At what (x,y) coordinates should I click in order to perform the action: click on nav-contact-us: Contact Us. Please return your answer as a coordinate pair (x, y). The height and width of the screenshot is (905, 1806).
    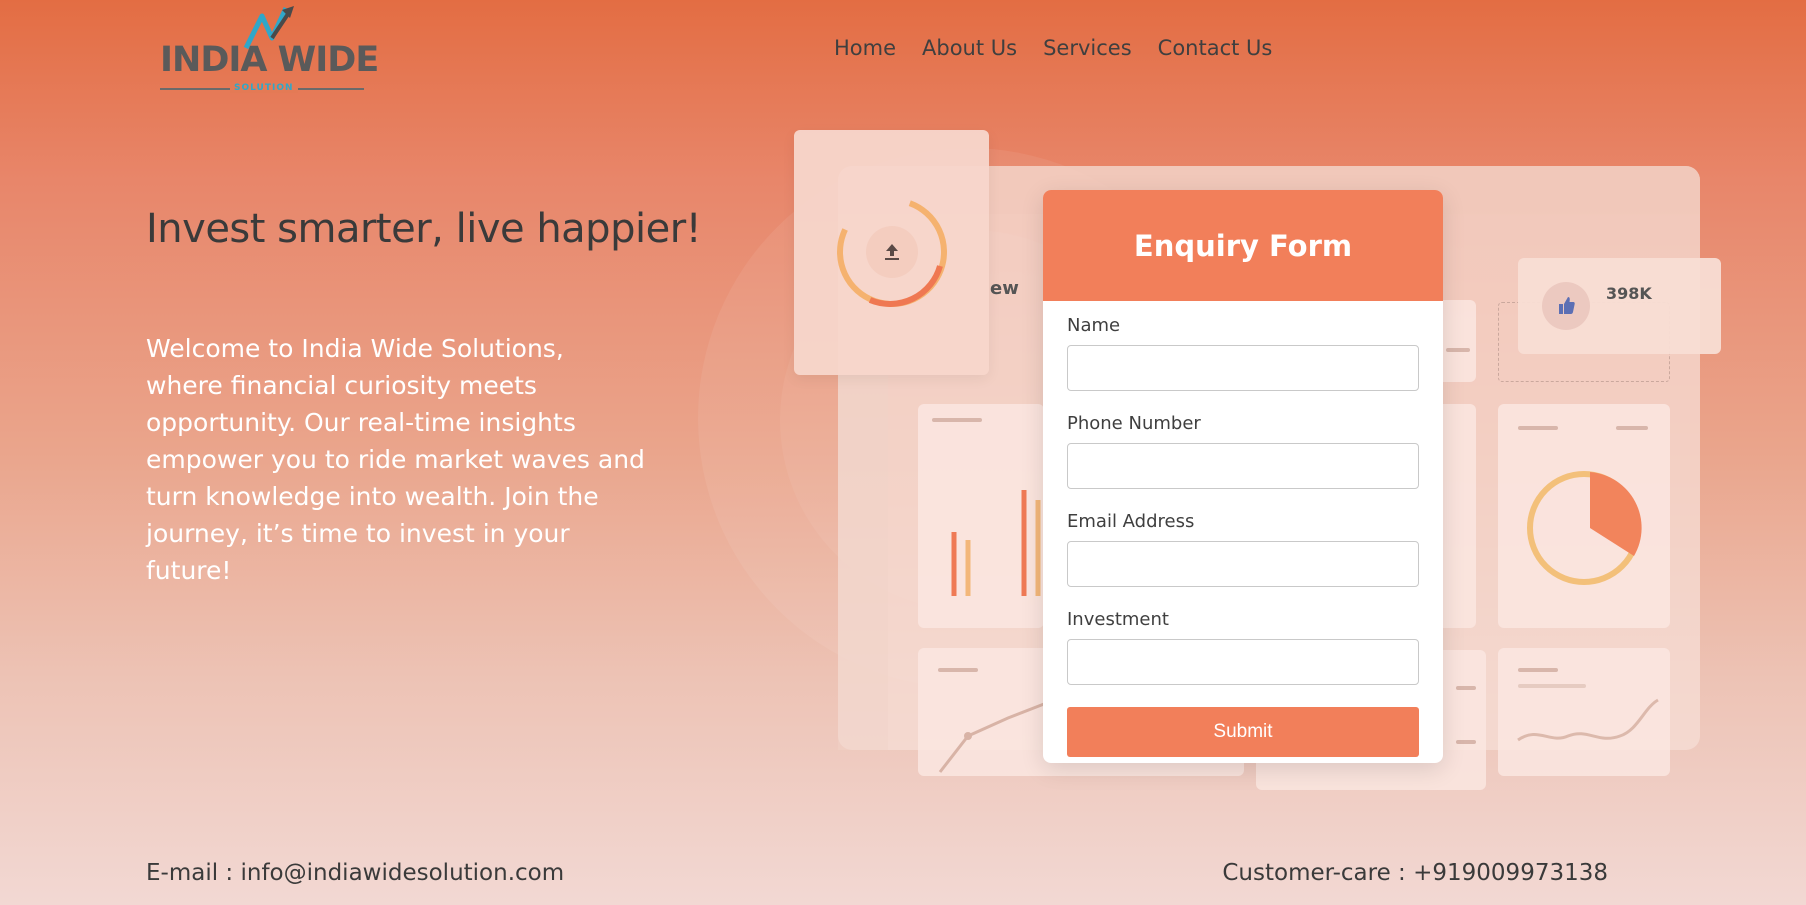
    Looking at the image, I should click on (1215, 48).